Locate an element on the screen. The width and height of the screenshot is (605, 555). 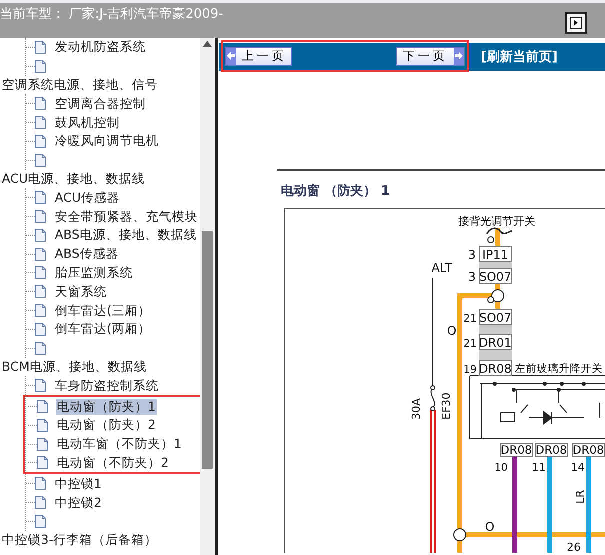
tree-item: 电动车窗（不防夹）1 is located at coordinates (119, 444).